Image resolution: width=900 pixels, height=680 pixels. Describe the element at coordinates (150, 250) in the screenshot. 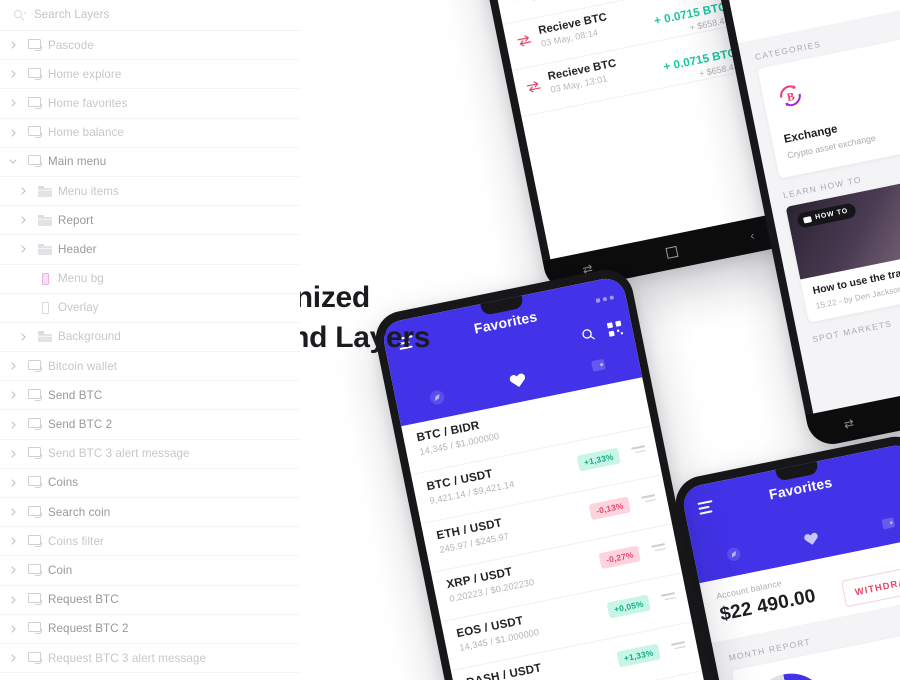

I see `layer-row-header: Header` at that location.